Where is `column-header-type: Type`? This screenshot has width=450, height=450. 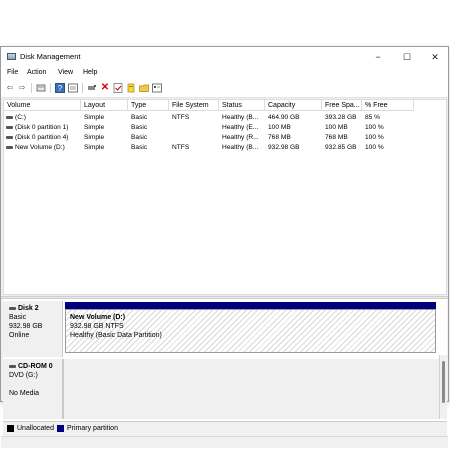
column-header-type: Type is located at coordinates (148, 105).